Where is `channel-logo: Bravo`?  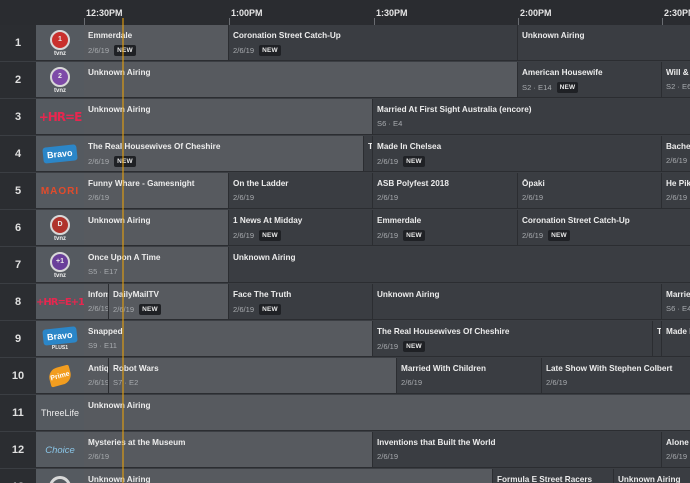 channel-logo: Bravo is located at coordinates (60, 153).